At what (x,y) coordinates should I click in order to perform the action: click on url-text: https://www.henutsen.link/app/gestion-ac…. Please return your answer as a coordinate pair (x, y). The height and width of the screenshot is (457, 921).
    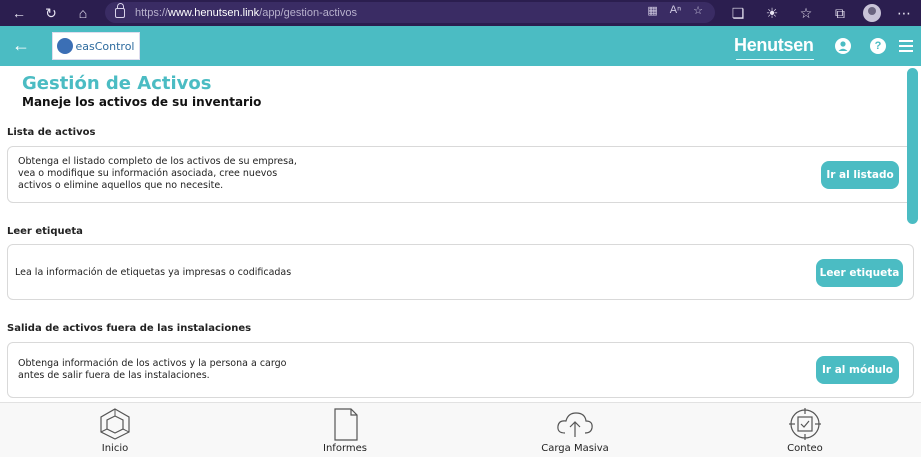
    Looking at the image, I should click on (246, 13).